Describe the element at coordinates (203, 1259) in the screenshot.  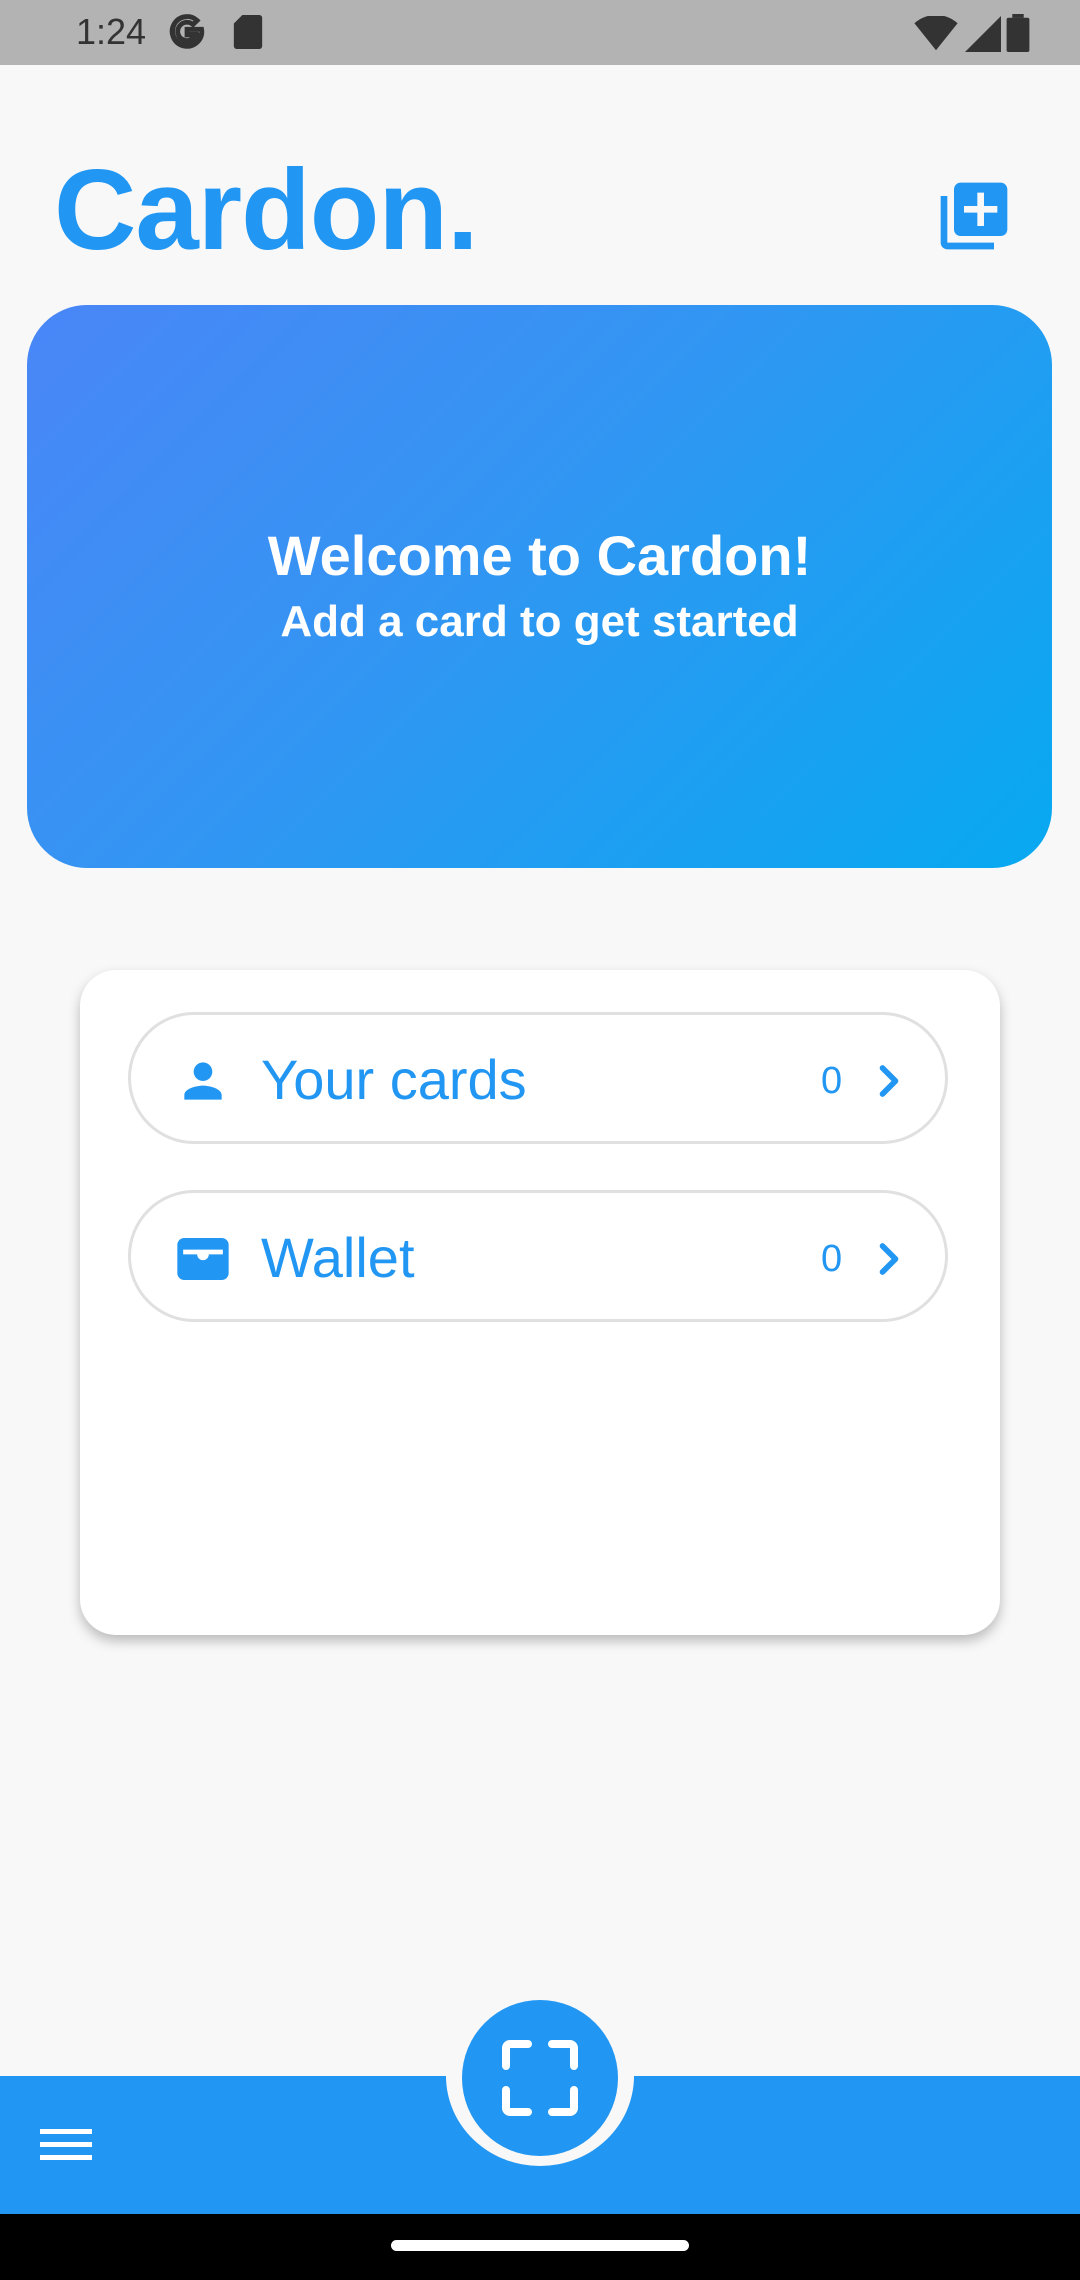
I see `wallet-icon` at that location.